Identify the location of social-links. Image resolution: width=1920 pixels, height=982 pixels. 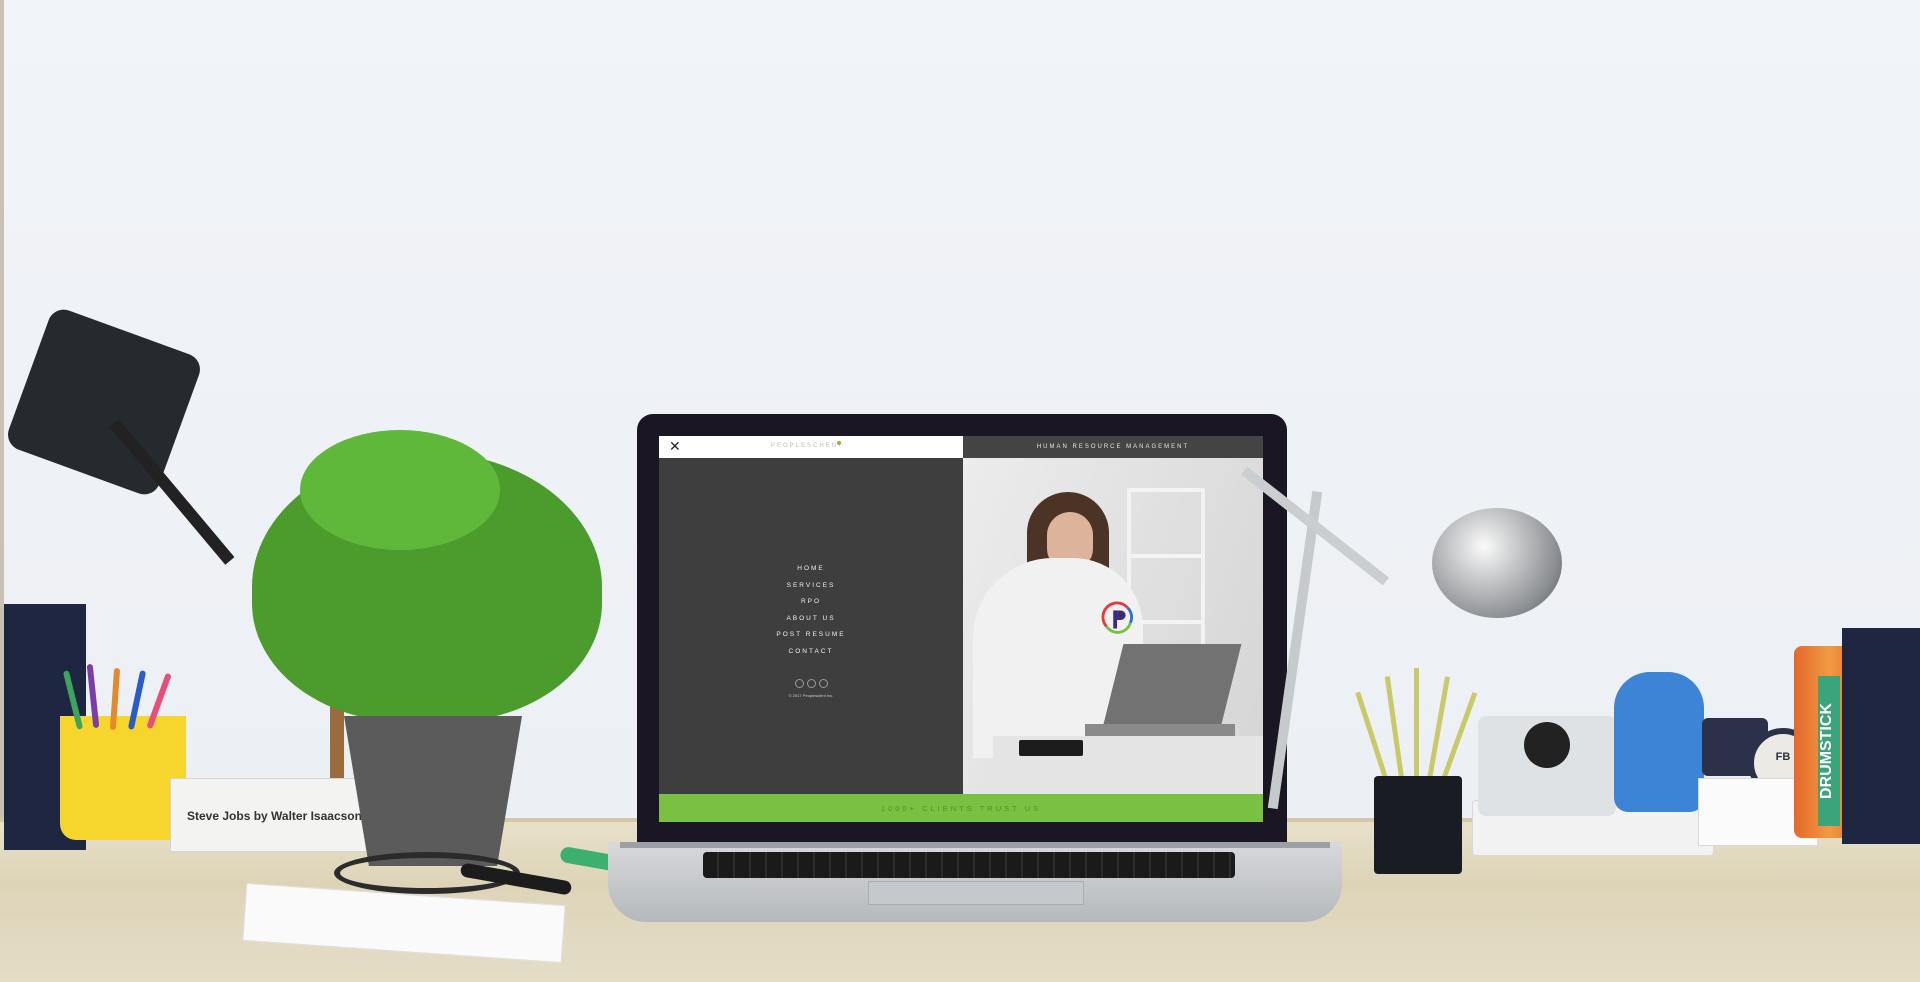
(815, 683).